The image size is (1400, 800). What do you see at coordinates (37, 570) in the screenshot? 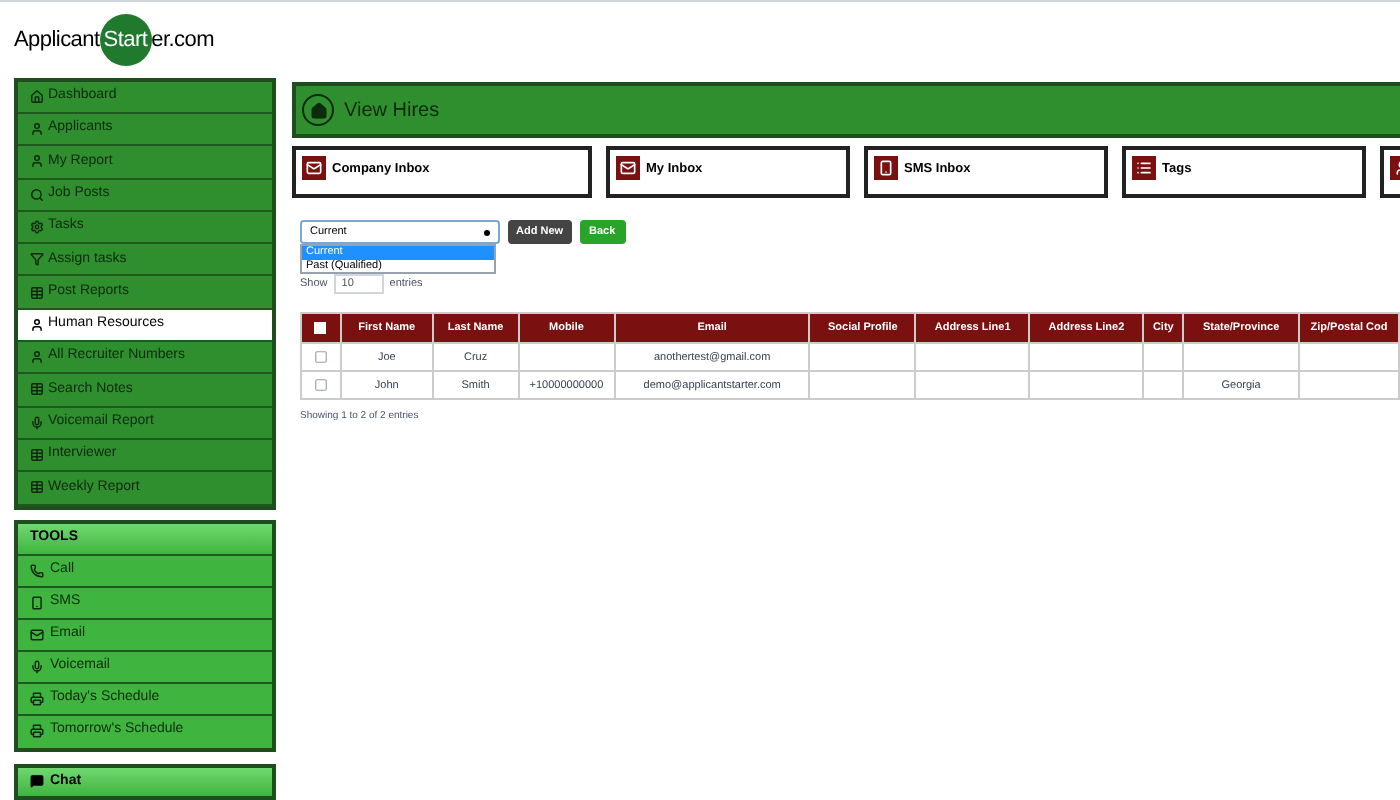
I see `phone-icon` at bounding box center [37, 570].